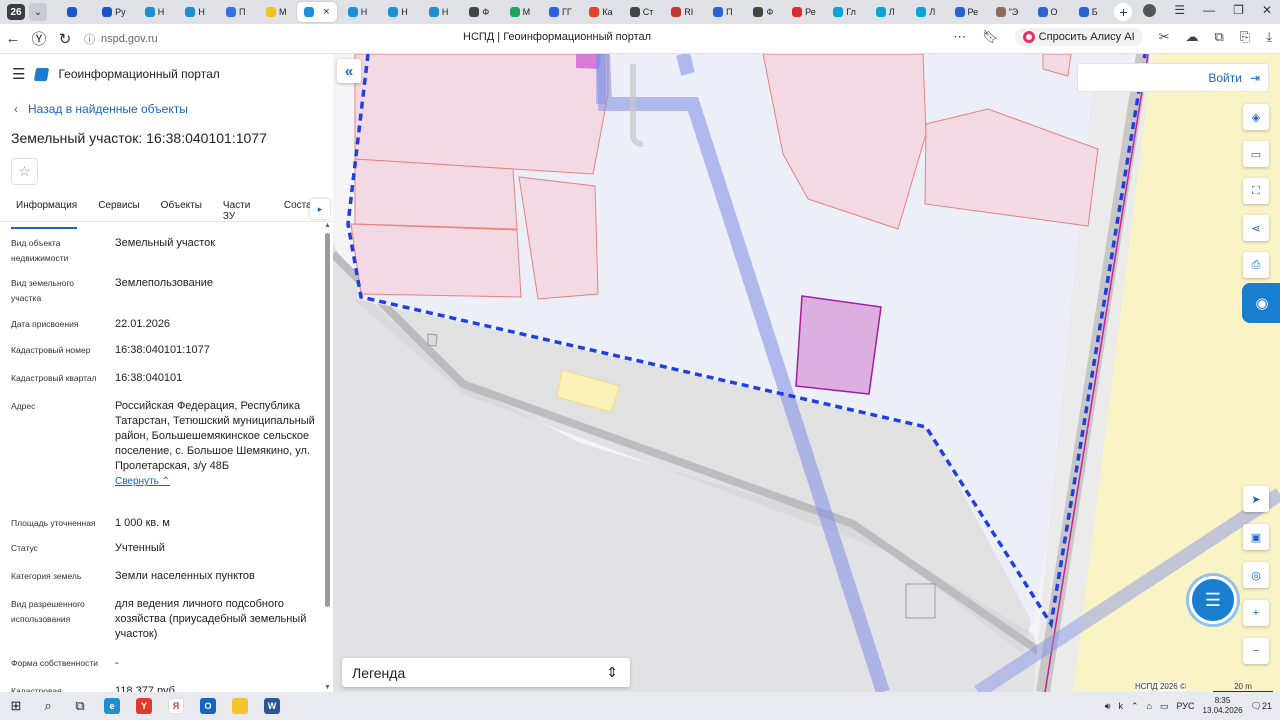 The height and width of the screenshot is (720, 1280). Describe the element at coordinates (1245, 37) in the screenshot. I see `collections-icon: ⎘` at that location.